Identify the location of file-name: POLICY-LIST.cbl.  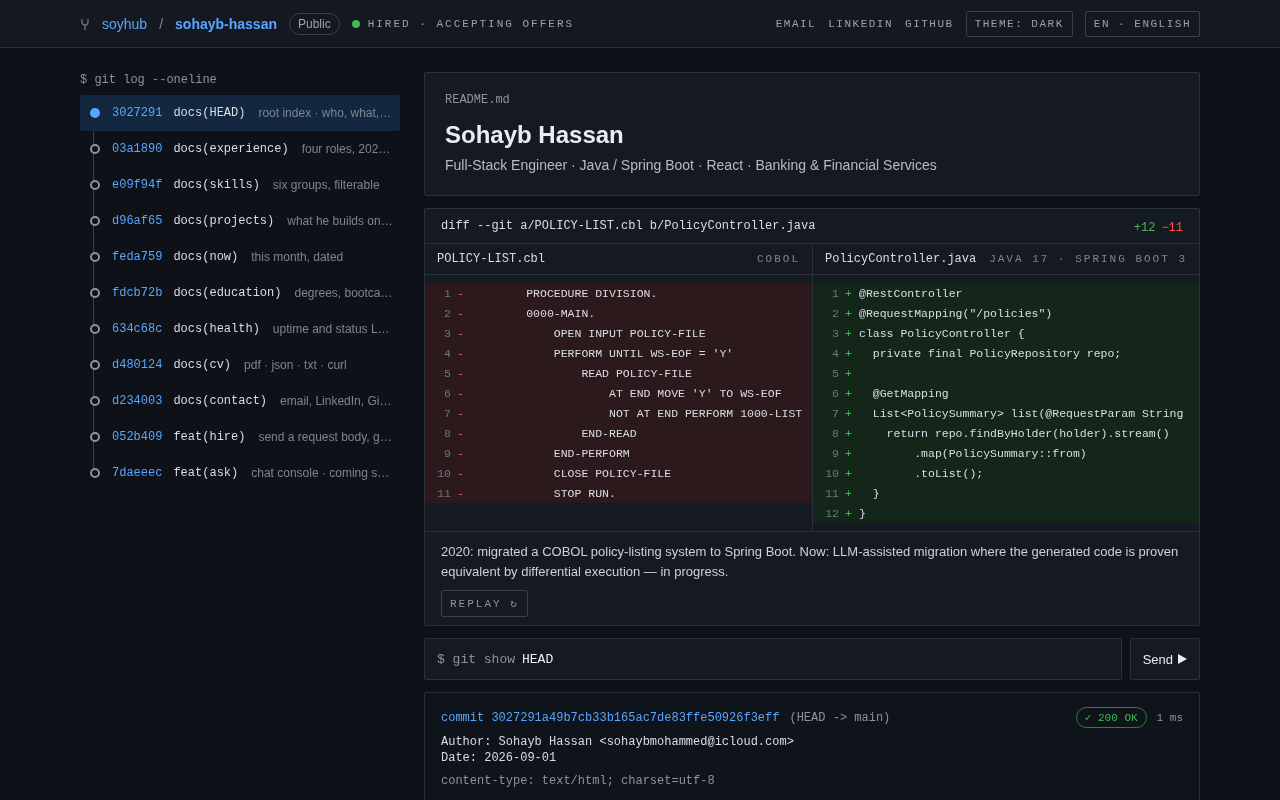
(491, 259).